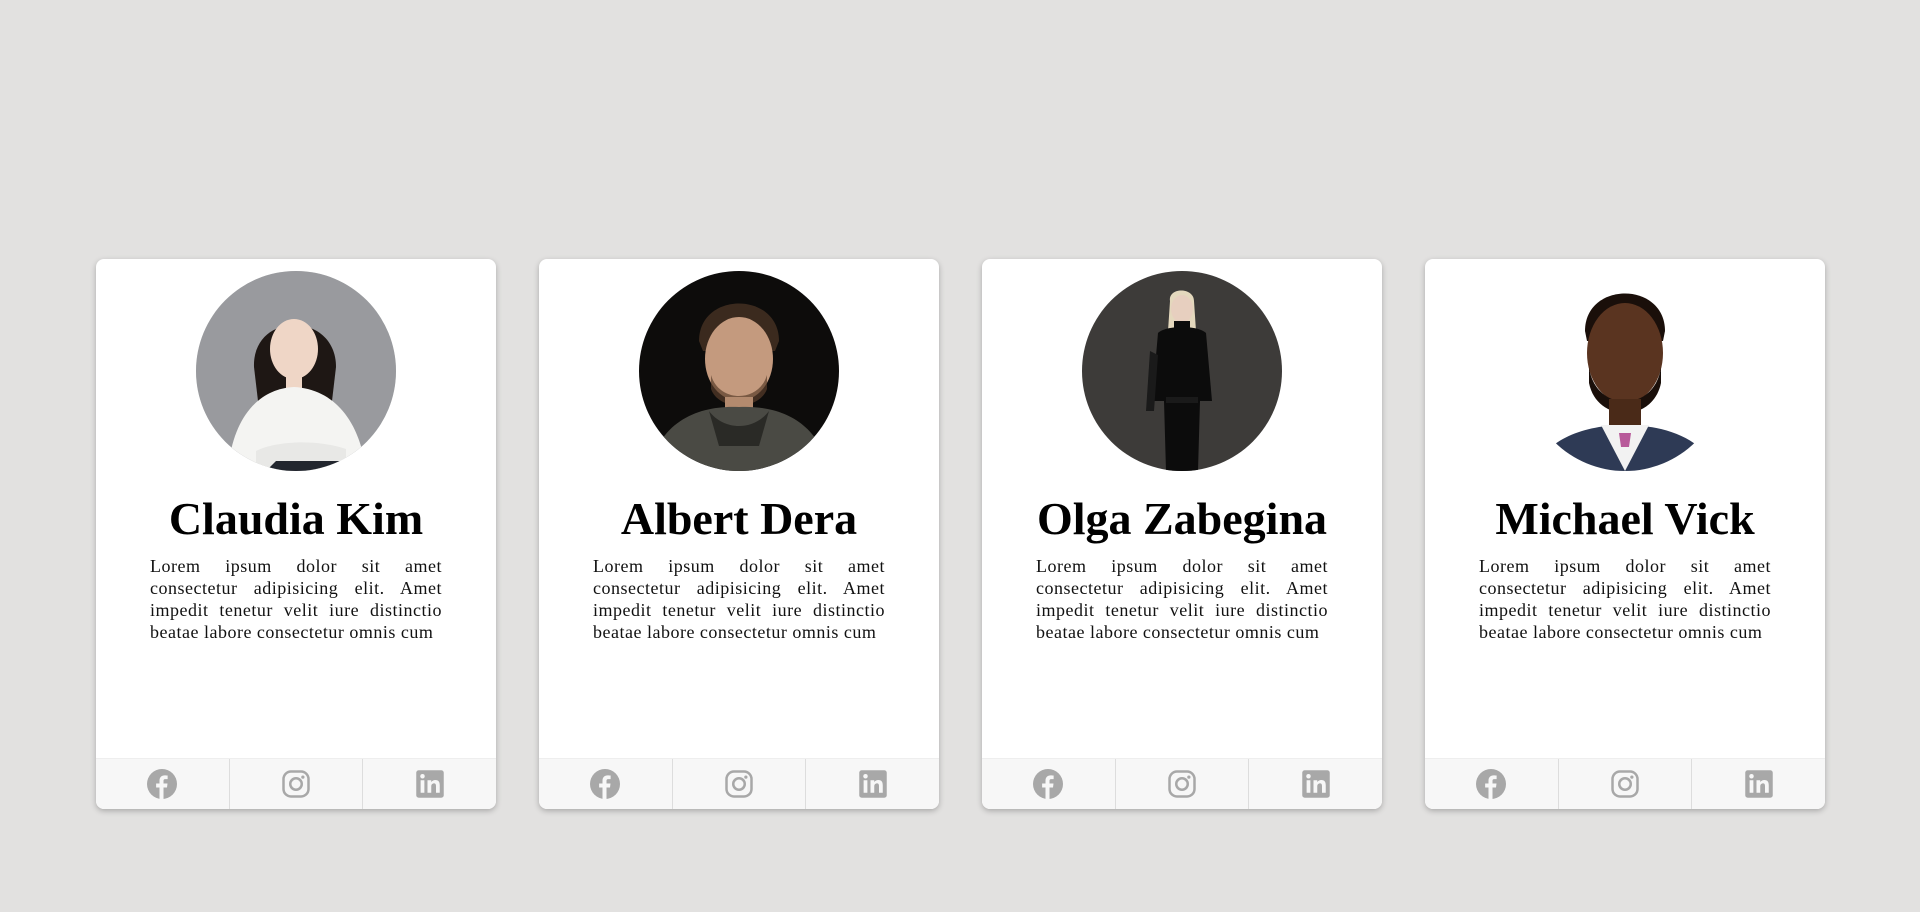  Describe the element at coordinates (296, 518) in the screenshot. I see `person-name: Claudia Kim` at that location.